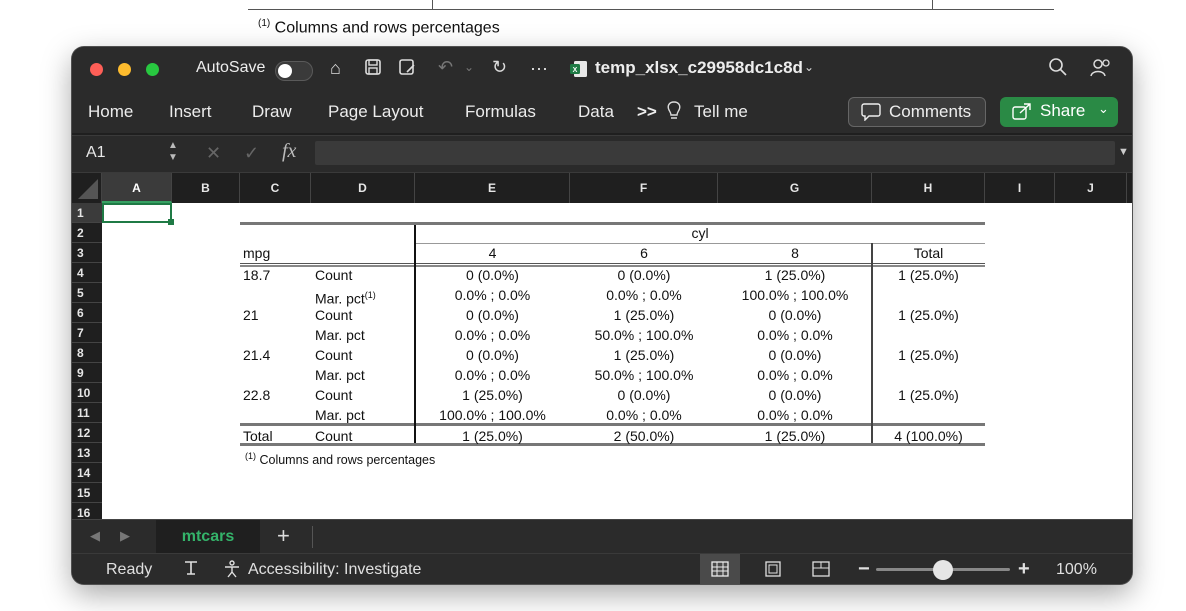 The height and width of the screenshot is (611, 1186). What do you see at coordinates (334, 570) in the screenshot?
I see `accessibility-status: Accessibility: Investigate` at bounding box center [334, 570].